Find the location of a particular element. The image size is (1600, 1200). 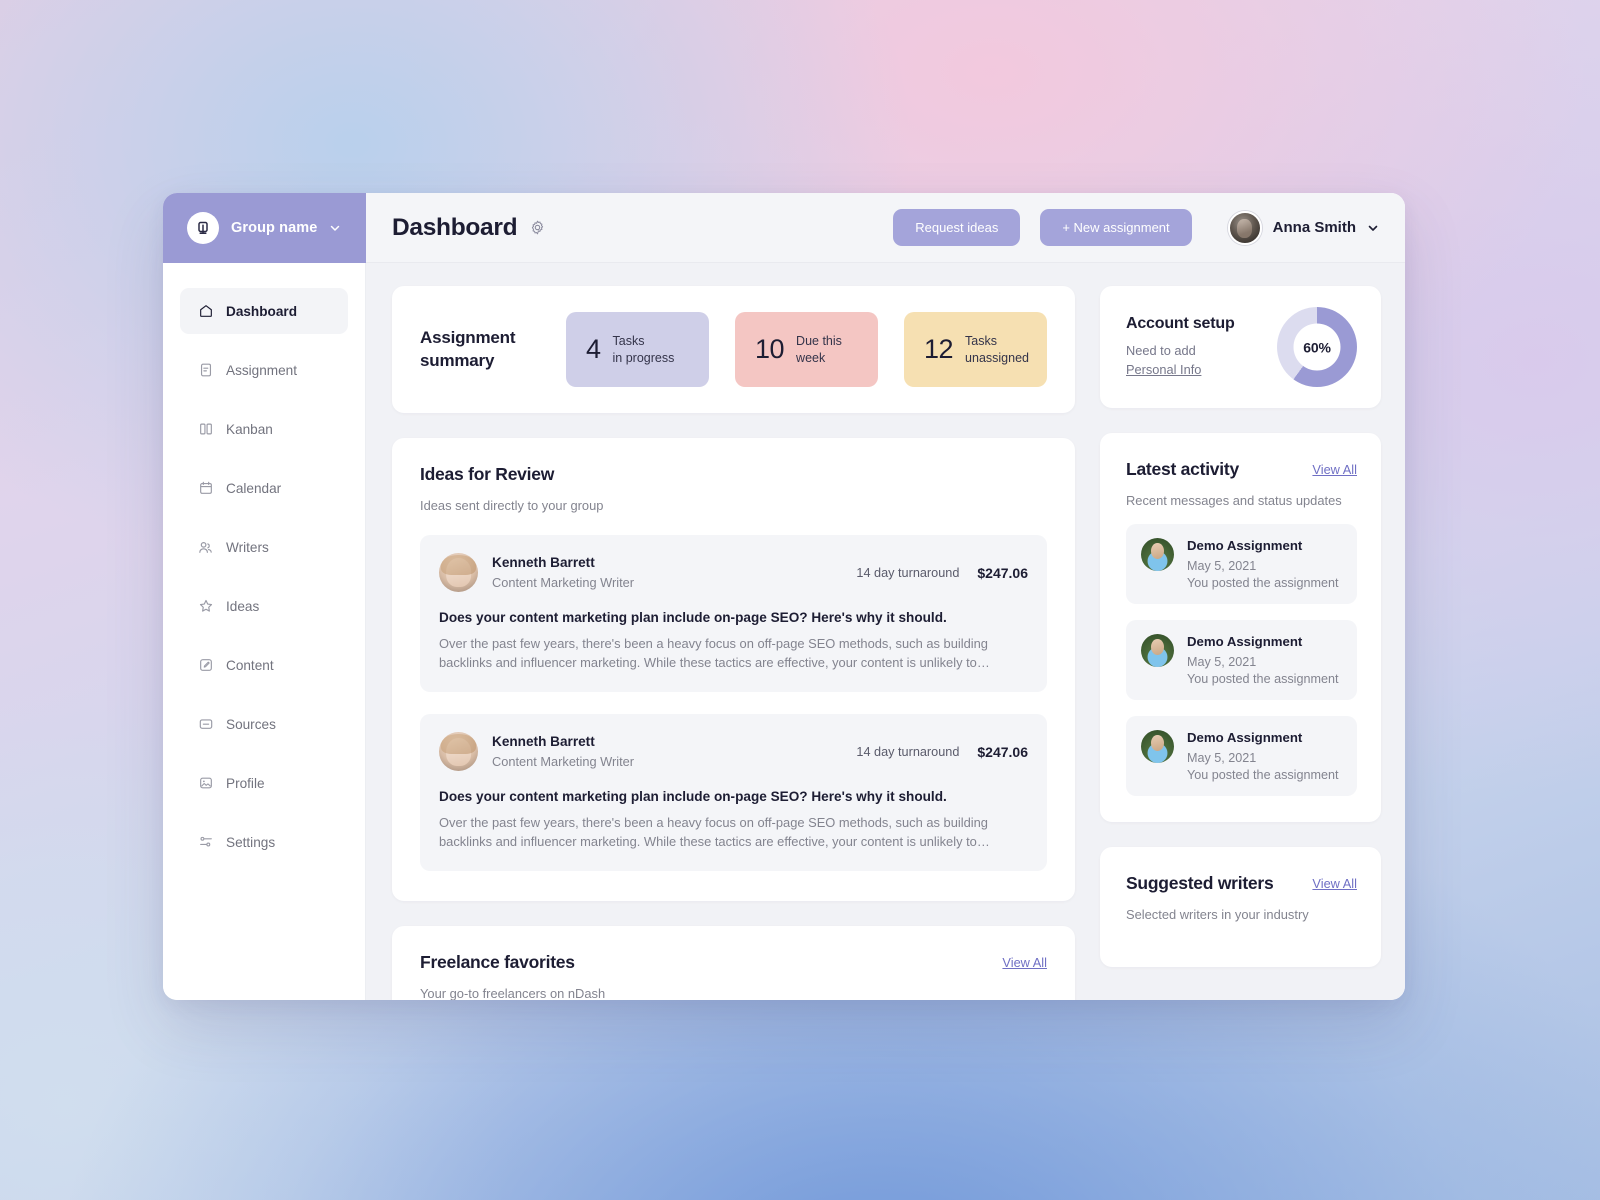

folder-icon is located at coordinates (205, 724).